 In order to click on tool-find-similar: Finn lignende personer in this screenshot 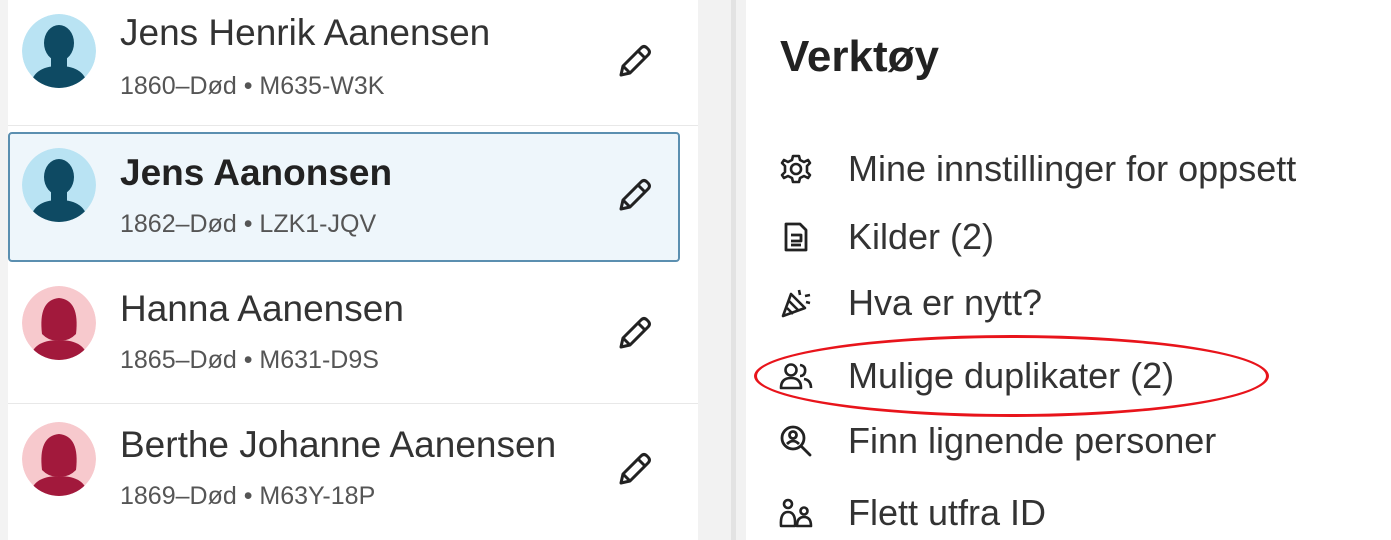, I will do `click(997, 441)`.